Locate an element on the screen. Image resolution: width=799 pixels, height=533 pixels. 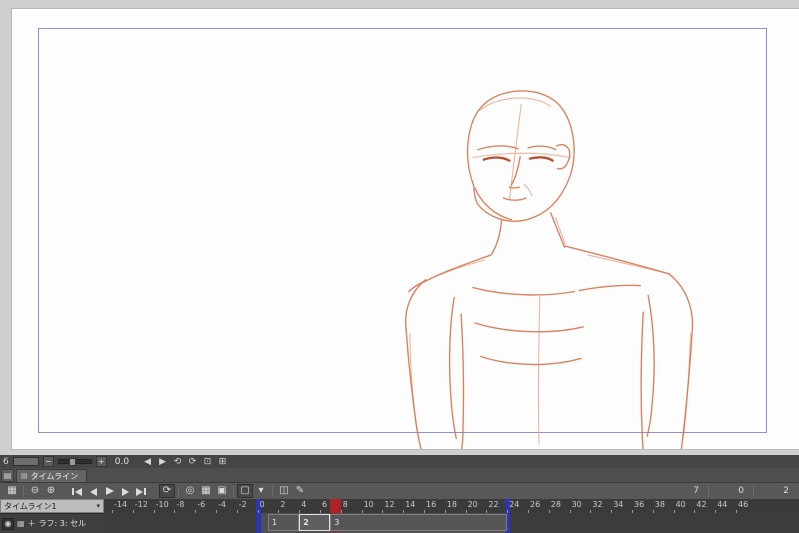
zoom-out-icon: ⊖ is located at coordinates (35, 491).